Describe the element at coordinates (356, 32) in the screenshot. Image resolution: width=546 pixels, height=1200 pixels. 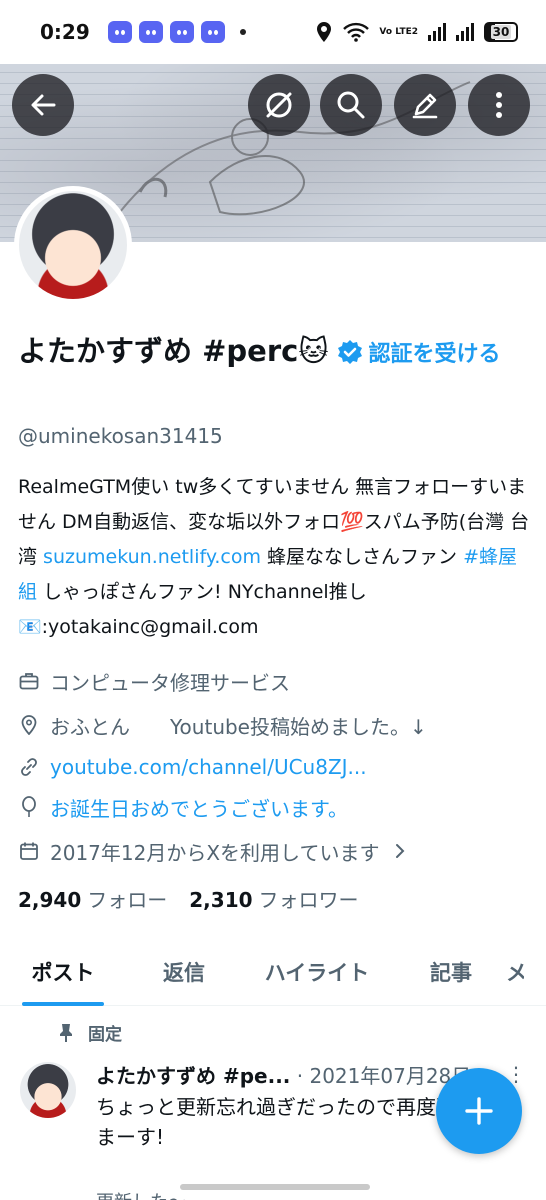
I see `wifi-icon` at that location.